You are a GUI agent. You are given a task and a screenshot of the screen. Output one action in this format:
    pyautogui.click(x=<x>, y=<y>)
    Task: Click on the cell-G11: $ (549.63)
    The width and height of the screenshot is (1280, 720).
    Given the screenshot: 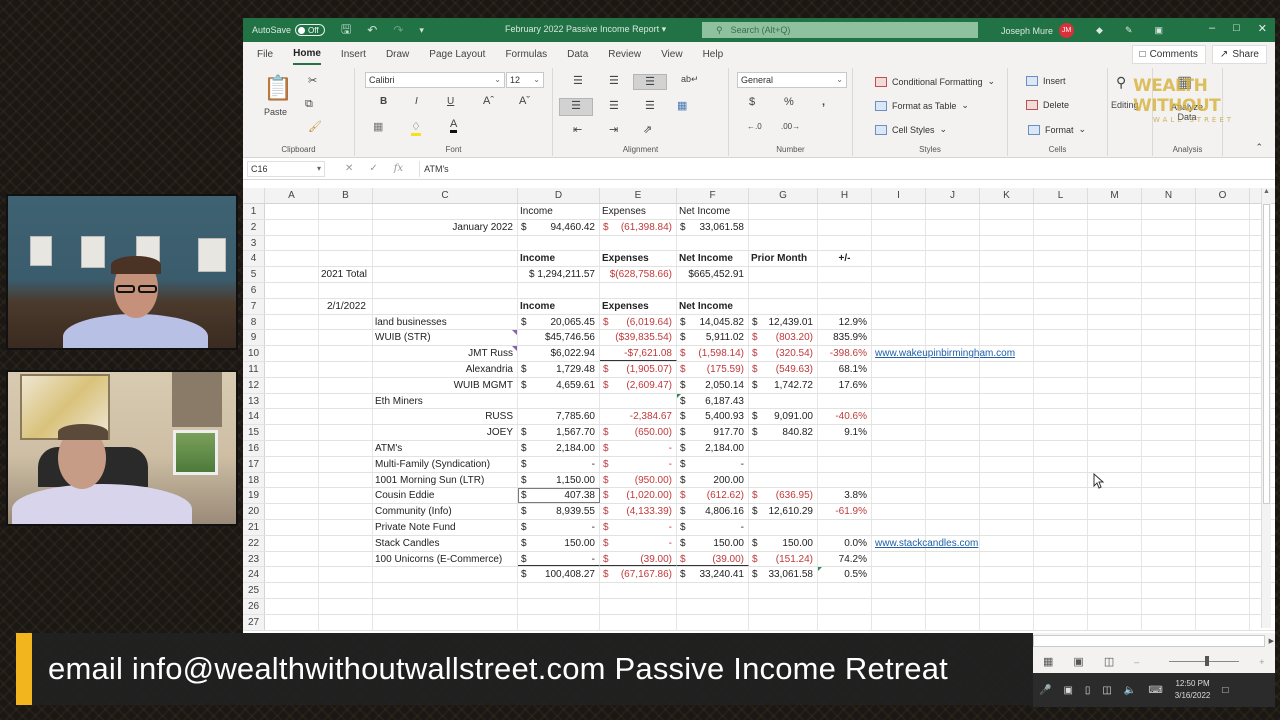 What is the action you would take?
    pyautogui.click(x=783, y=369)
    